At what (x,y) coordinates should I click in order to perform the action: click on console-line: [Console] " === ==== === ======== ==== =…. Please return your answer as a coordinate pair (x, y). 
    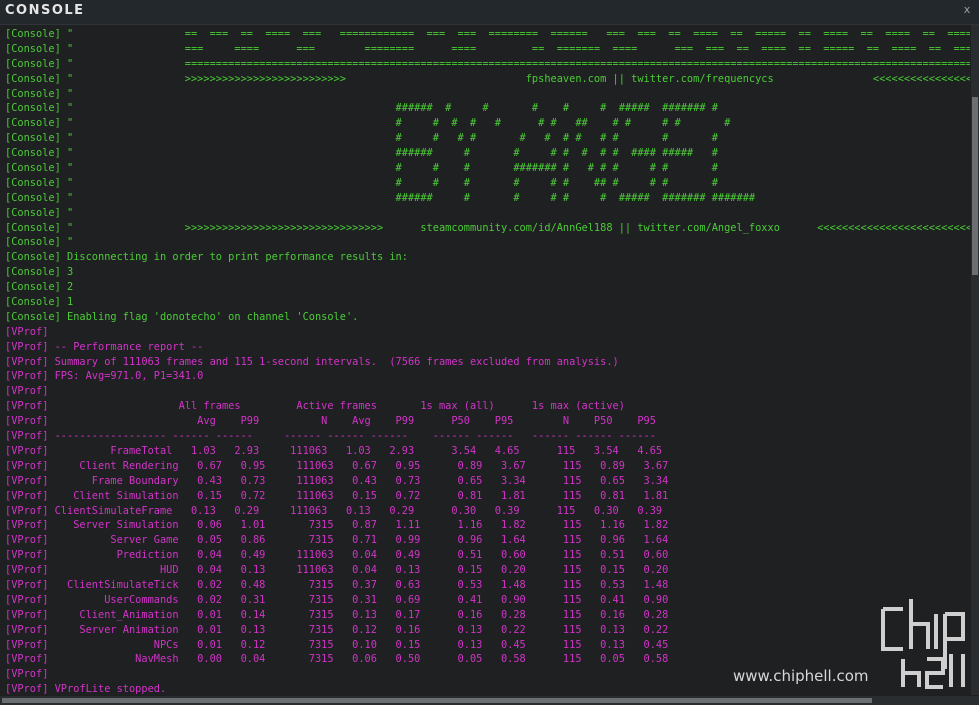
    Looking at the image, I should click on (487, 48).